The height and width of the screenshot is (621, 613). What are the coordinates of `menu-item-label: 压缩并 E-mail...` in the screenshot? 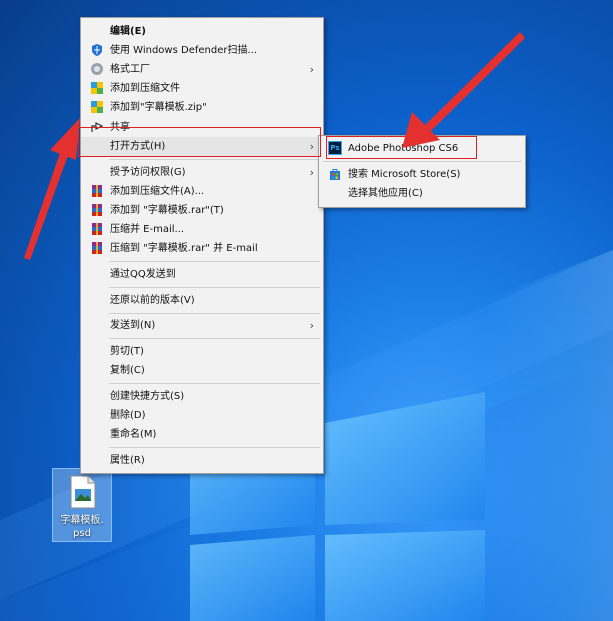 It's located at (147, 229).